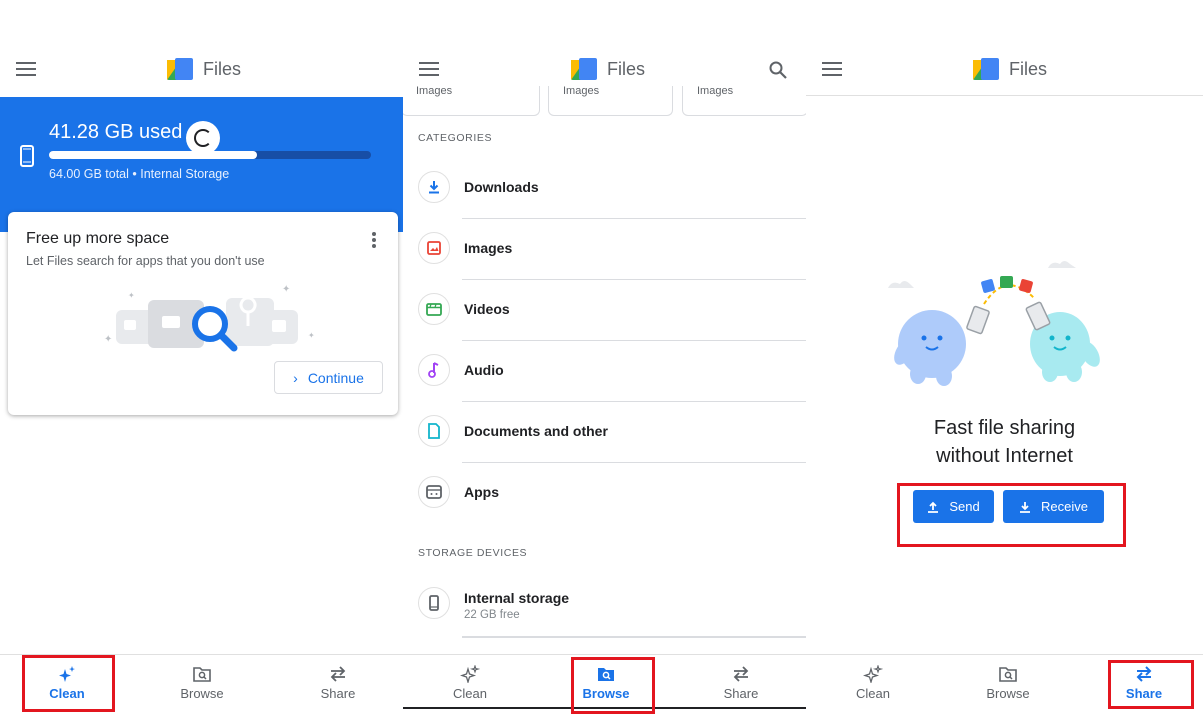 Image resolution: width=1203 pixels, height=718 pixels. What do you see at coordinates (116, 132) in the screenshot?
I see `storage-used-label: 41.28 GB used` at bounding box center [116, 132].